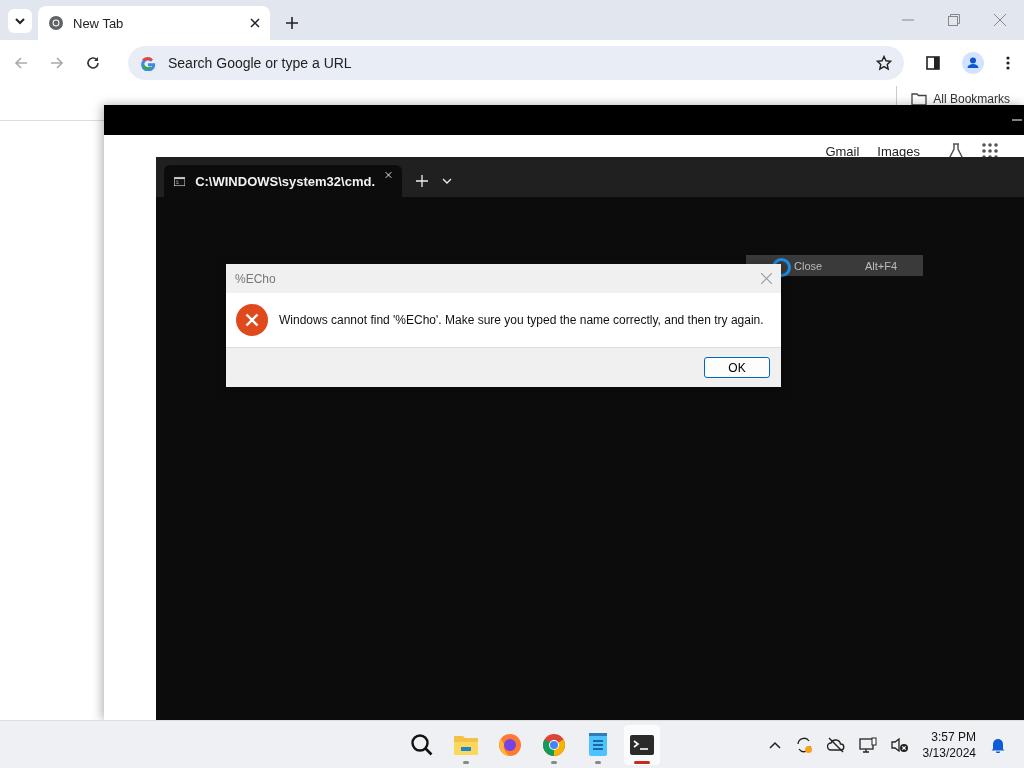 This screenshot has height=768, width=1024. What do you see at coordinates (803, 745) in the screenshot?
I see `sync-icon` at bounding box center [803, 745].